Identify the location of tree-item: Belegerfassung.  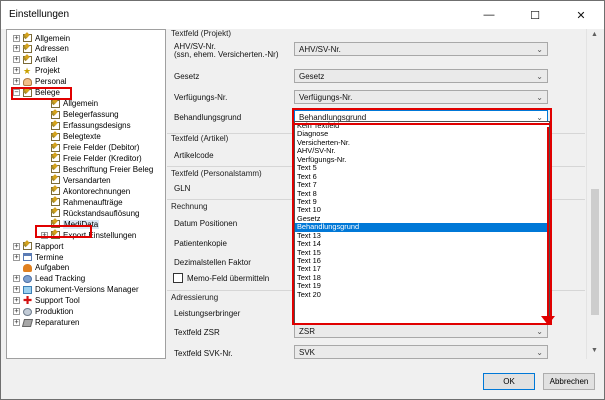
(80, 115).